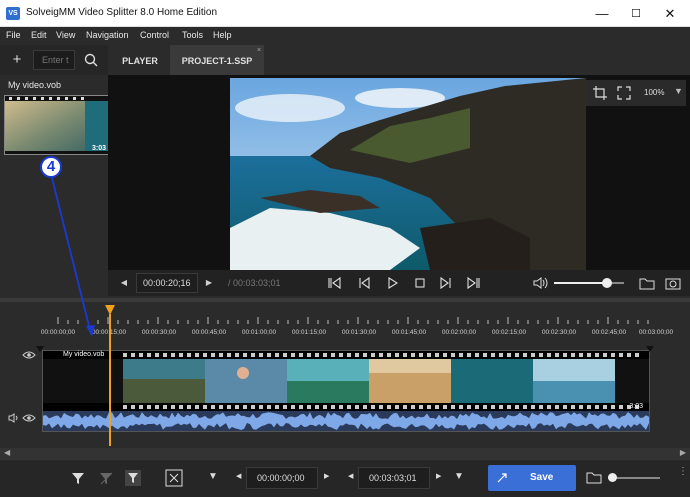 The image size is (690, 497). What do you see at coordinates (409, 332) in the screenshot?
I see `ruler-label: 00:01:45;00` at bounding box center [409, 332].